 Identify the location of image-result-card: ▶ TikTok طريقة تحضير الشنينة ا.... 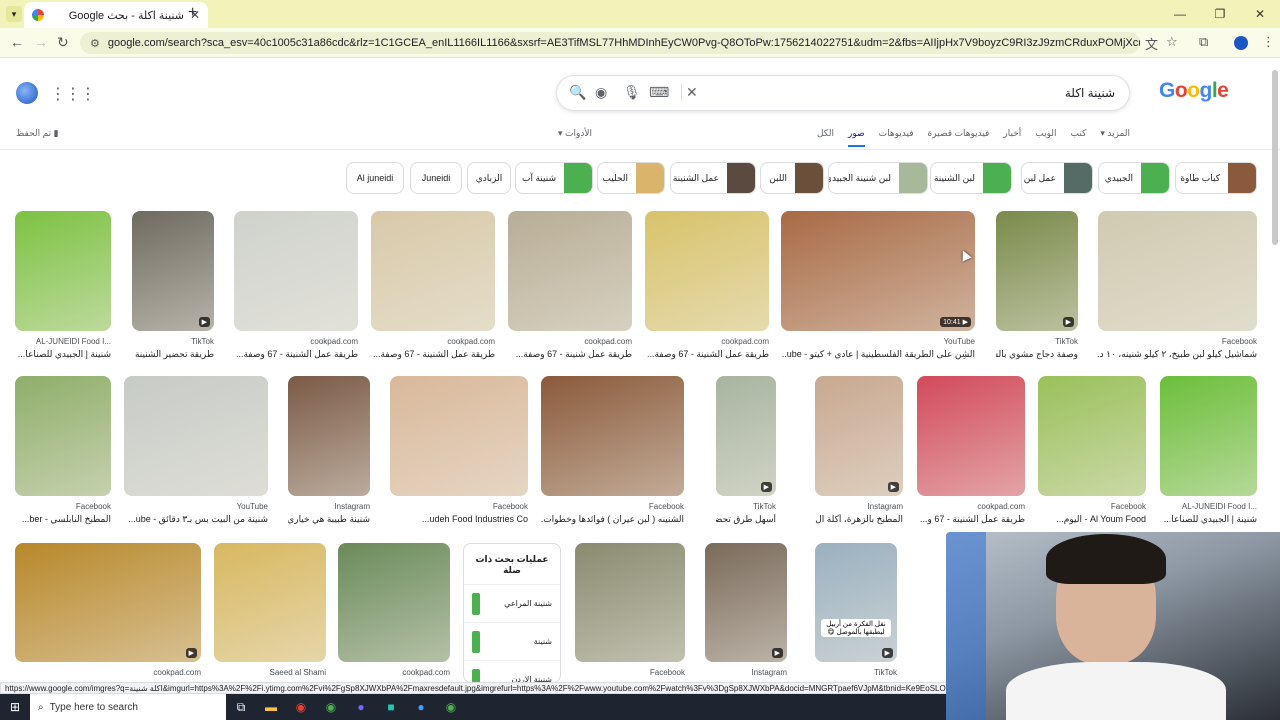
(173, 288).